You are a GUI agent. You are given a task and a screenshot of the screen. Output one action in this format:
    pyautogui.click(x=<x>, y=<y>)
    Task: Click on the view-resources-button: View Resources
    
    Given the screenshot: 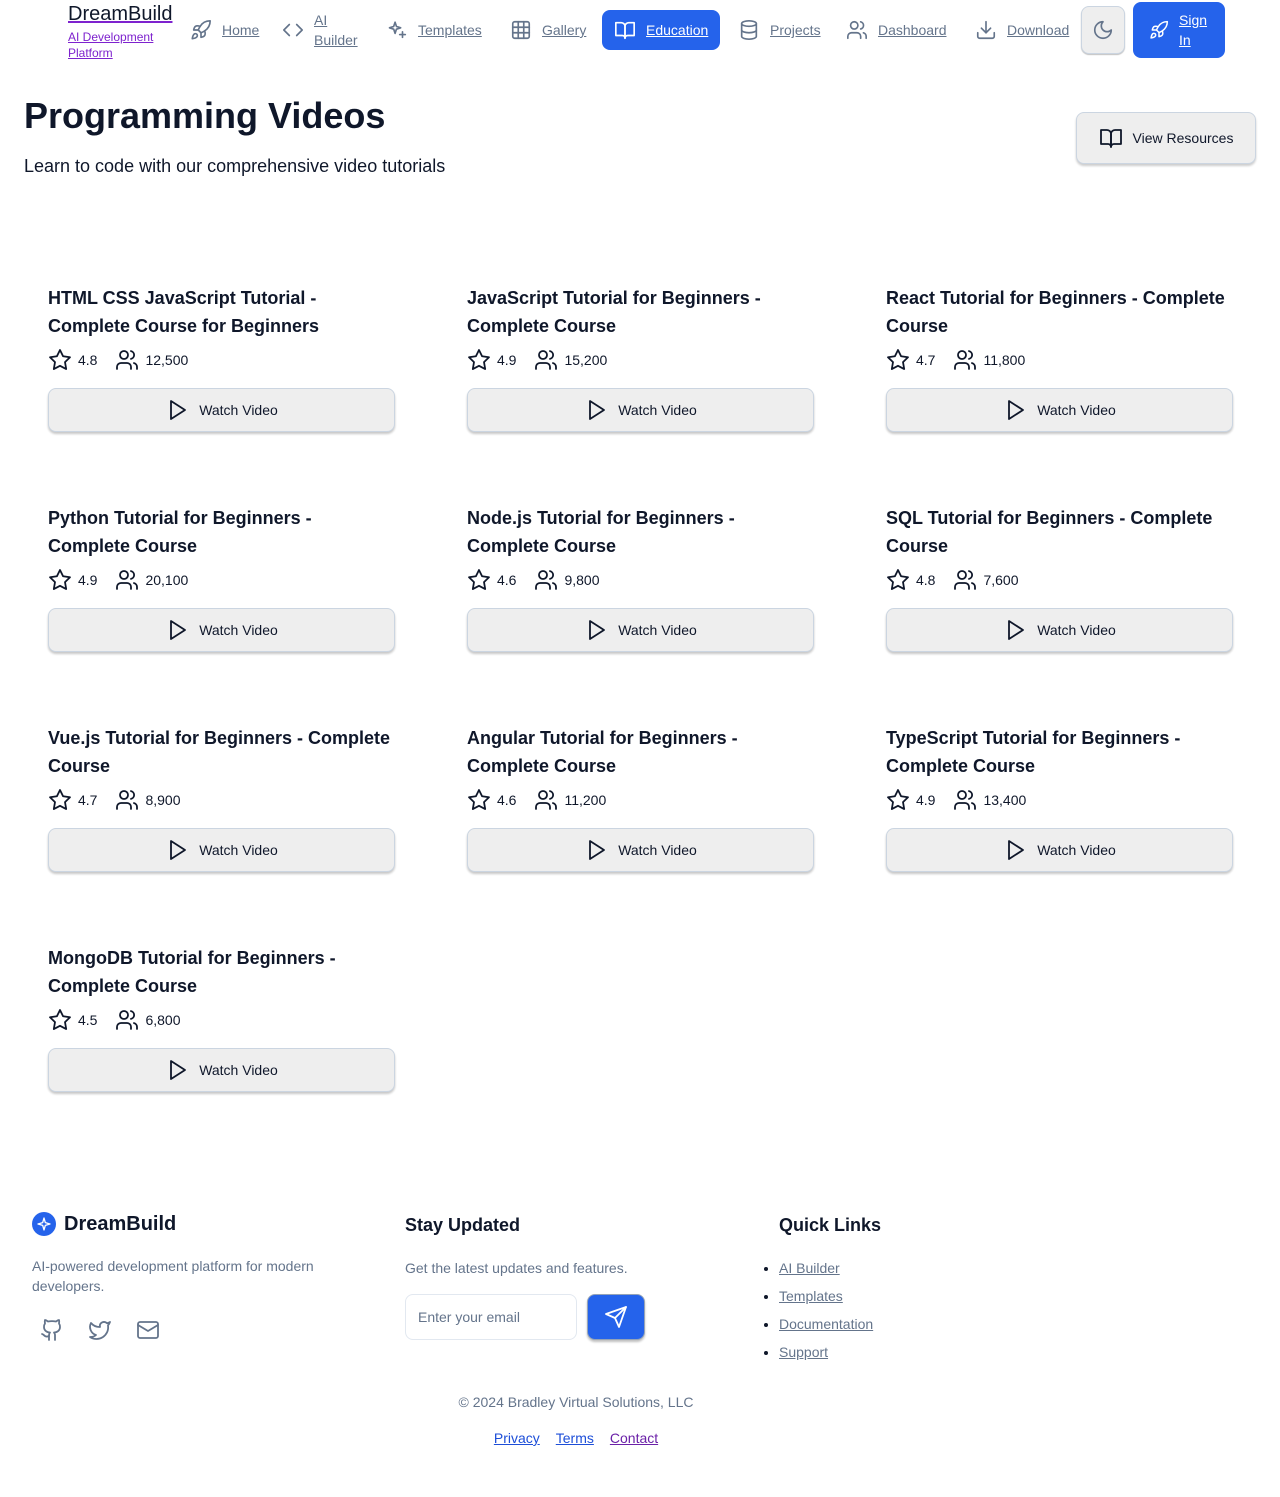 What is the action you would take?
    pyautogui.click(x=1166, y=138)
    